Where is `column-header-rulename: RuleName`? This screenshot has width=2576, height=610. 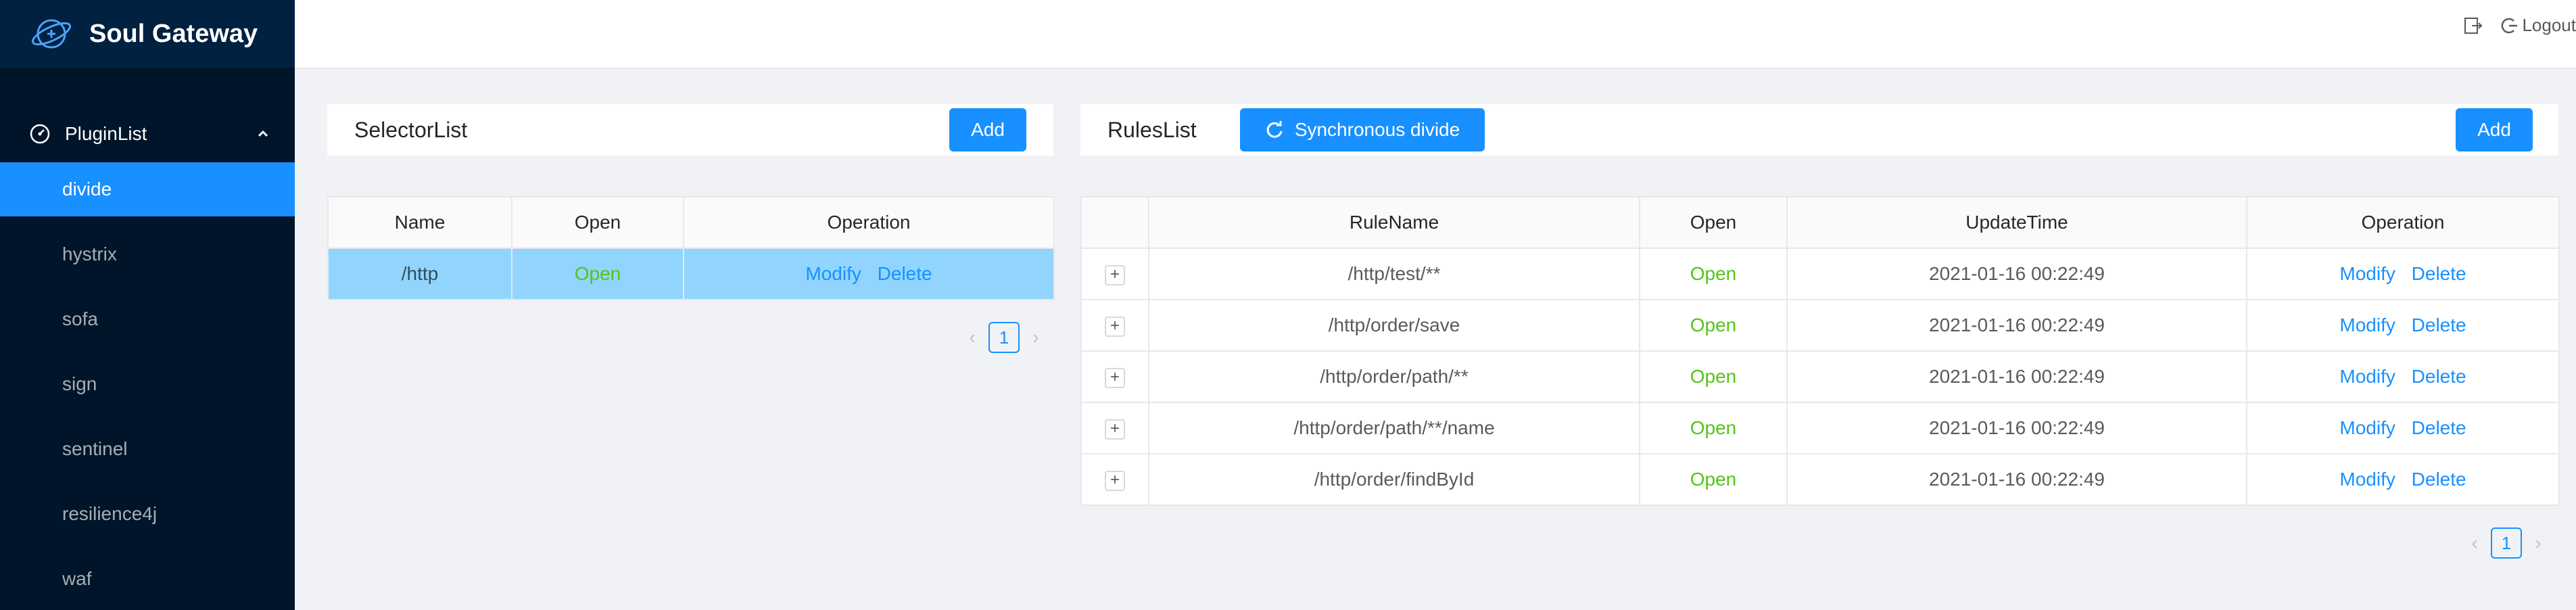
column-header-rulename: RuleName is located at coordinates (1394, 222).